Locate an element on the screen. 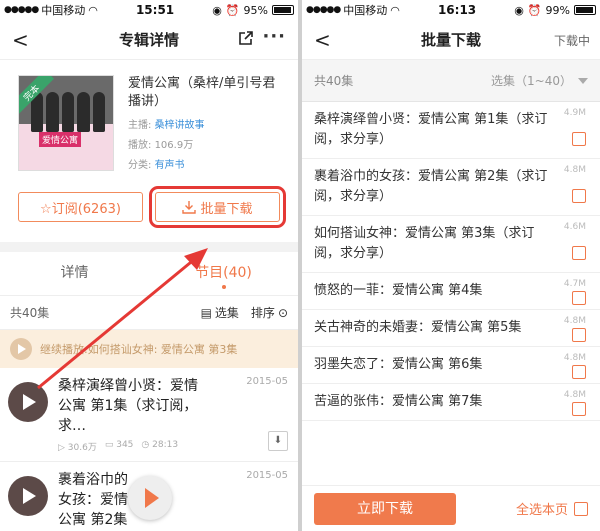 The height and width of the screenshot is (531, 600). download-now-button: 立即下载 is located at coordinates (385, 508).